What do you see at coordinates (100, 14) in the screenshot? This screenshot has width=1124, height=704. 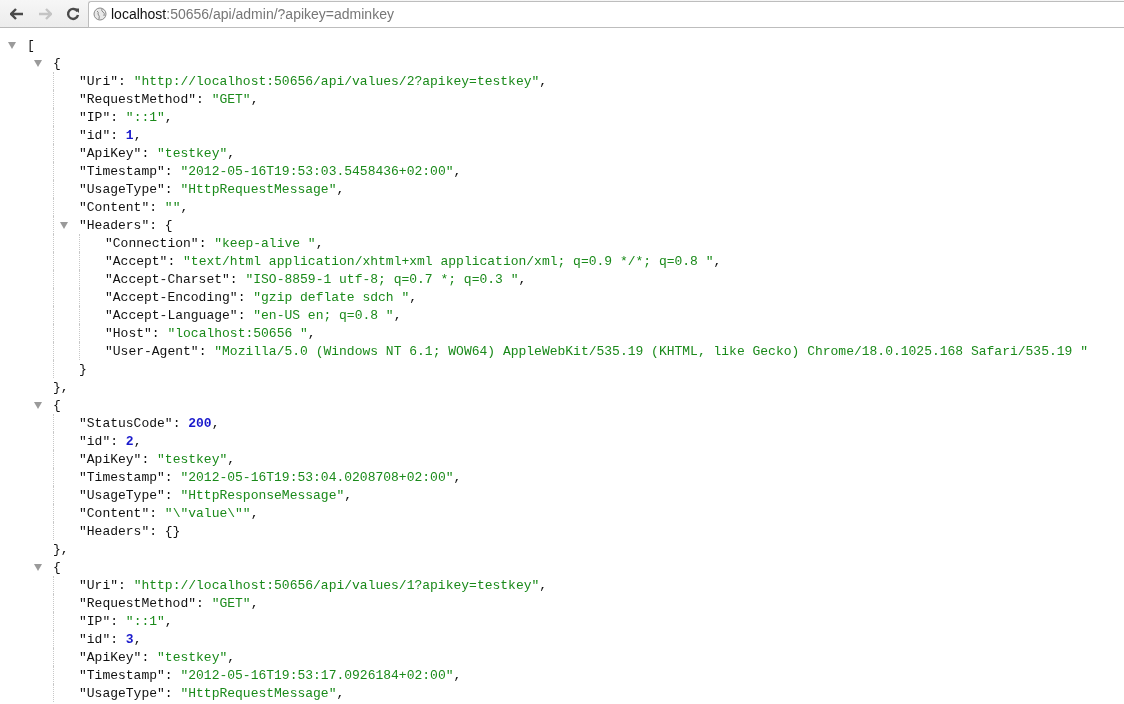 I see `globe-icon` at bounding box center [100, 14].